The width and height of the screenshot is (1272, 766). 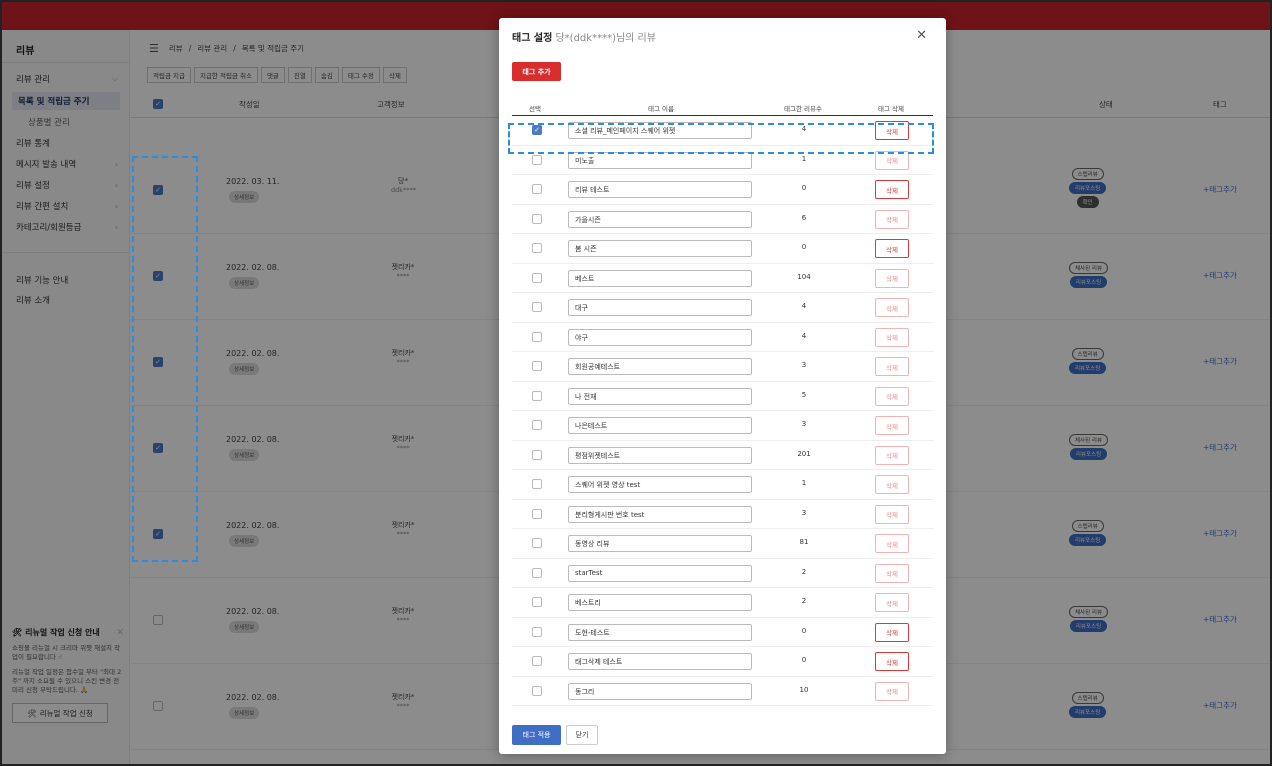 What do you see at coordinates (660, 514) in the screenshot?
I see `tag-name-input: 분리형게시판 번호 test` at bounding box center [660, 514].